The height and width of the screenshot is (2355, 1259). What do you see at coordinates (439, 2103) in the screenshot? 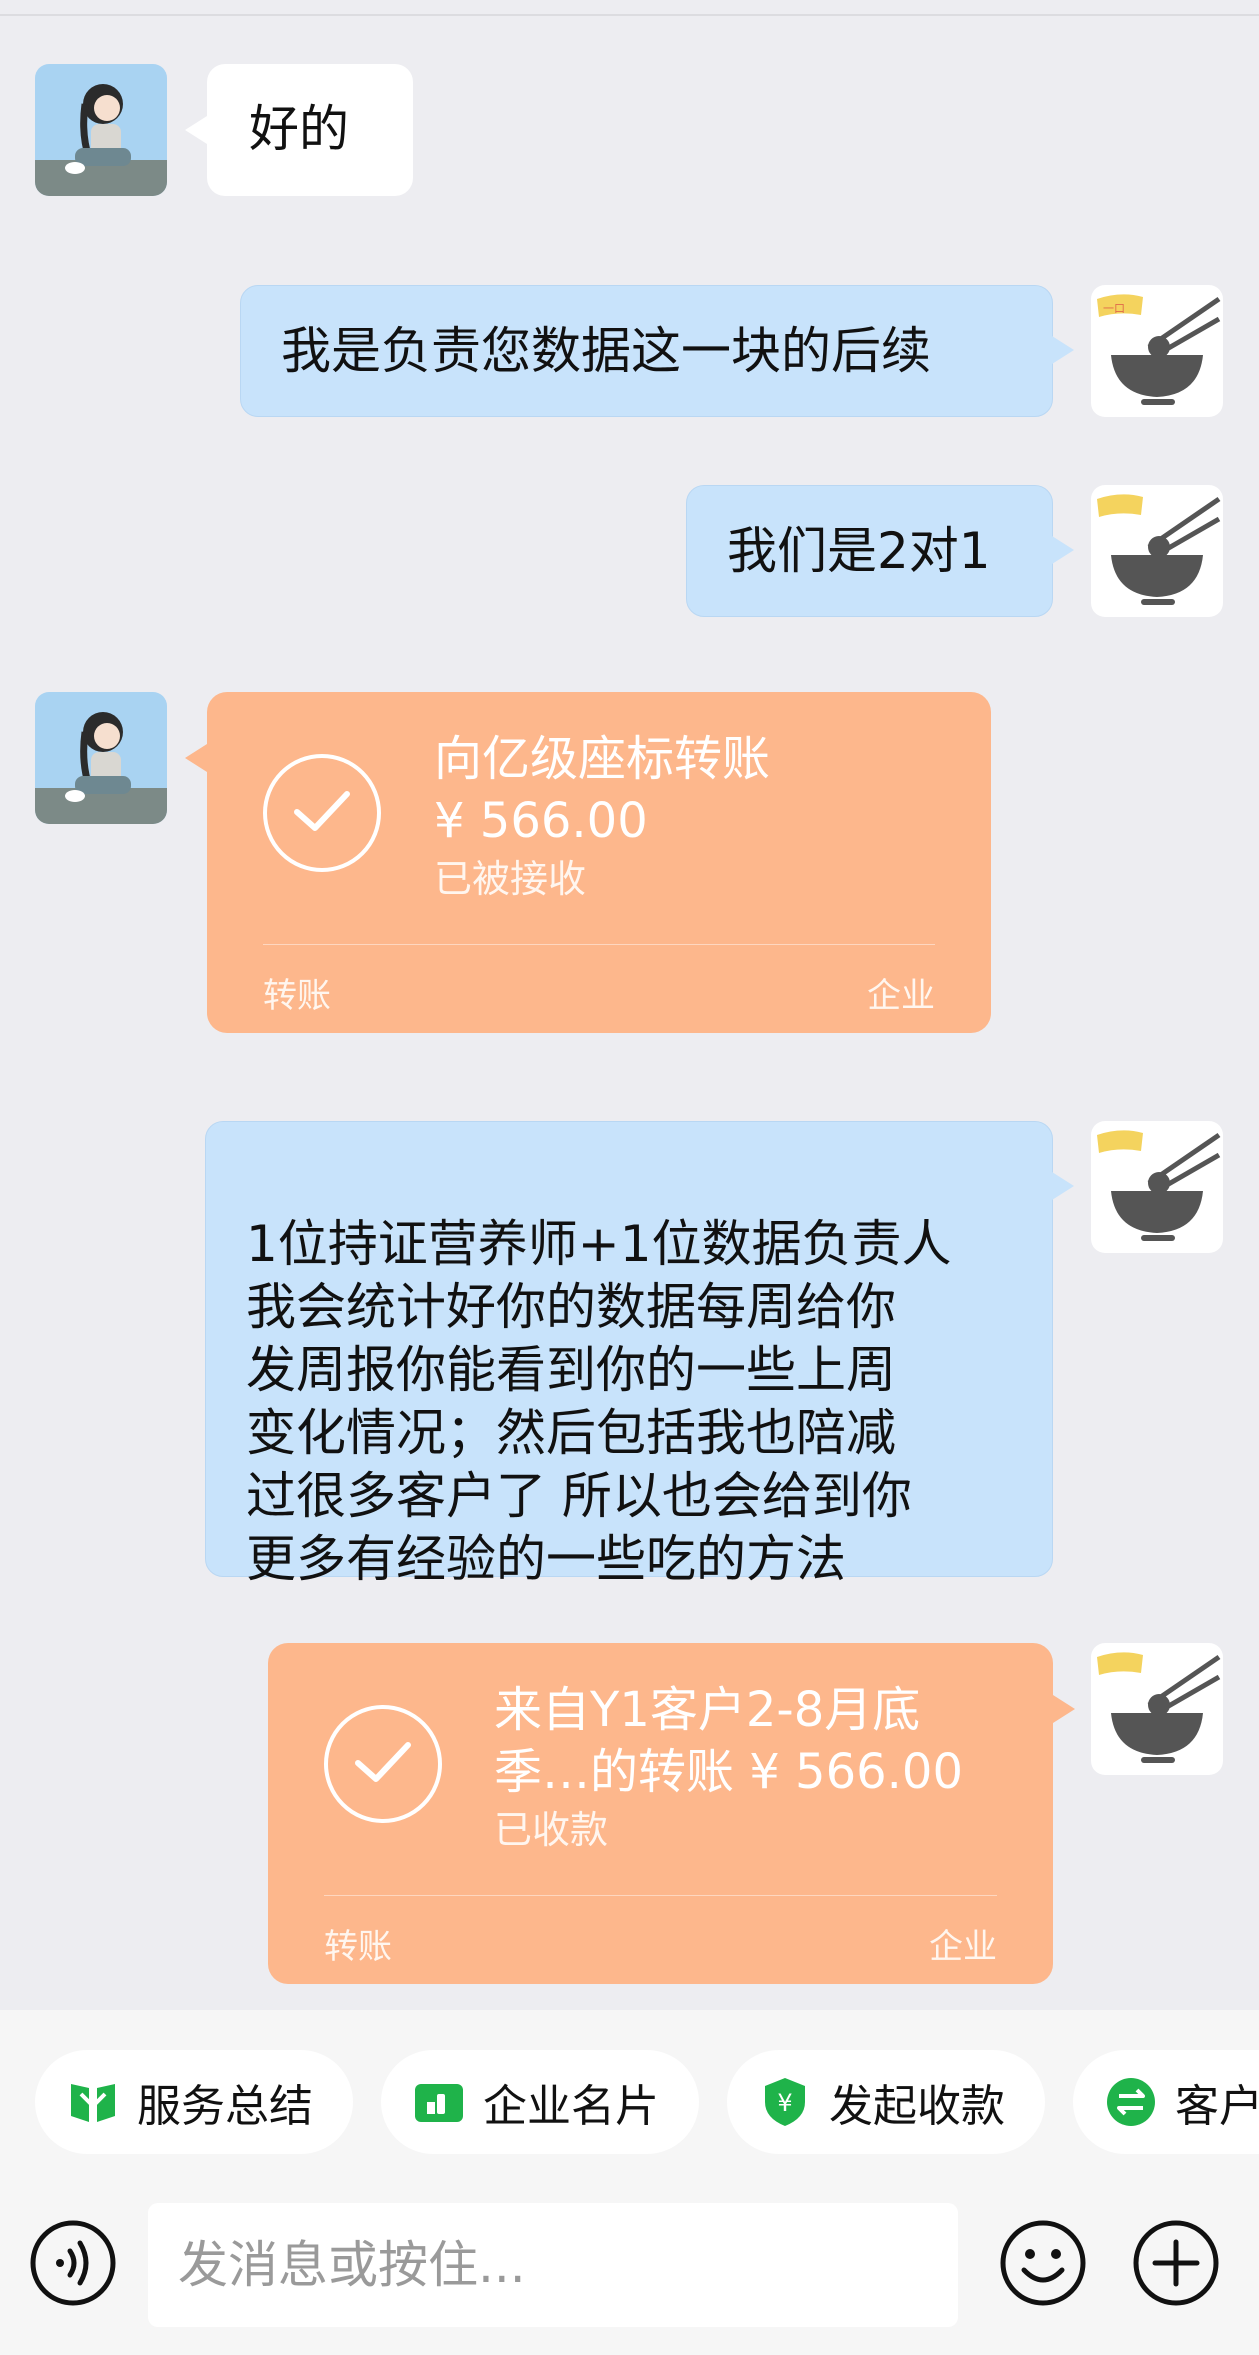
I see `business-card-icon` at bounding box center [439, 2103].